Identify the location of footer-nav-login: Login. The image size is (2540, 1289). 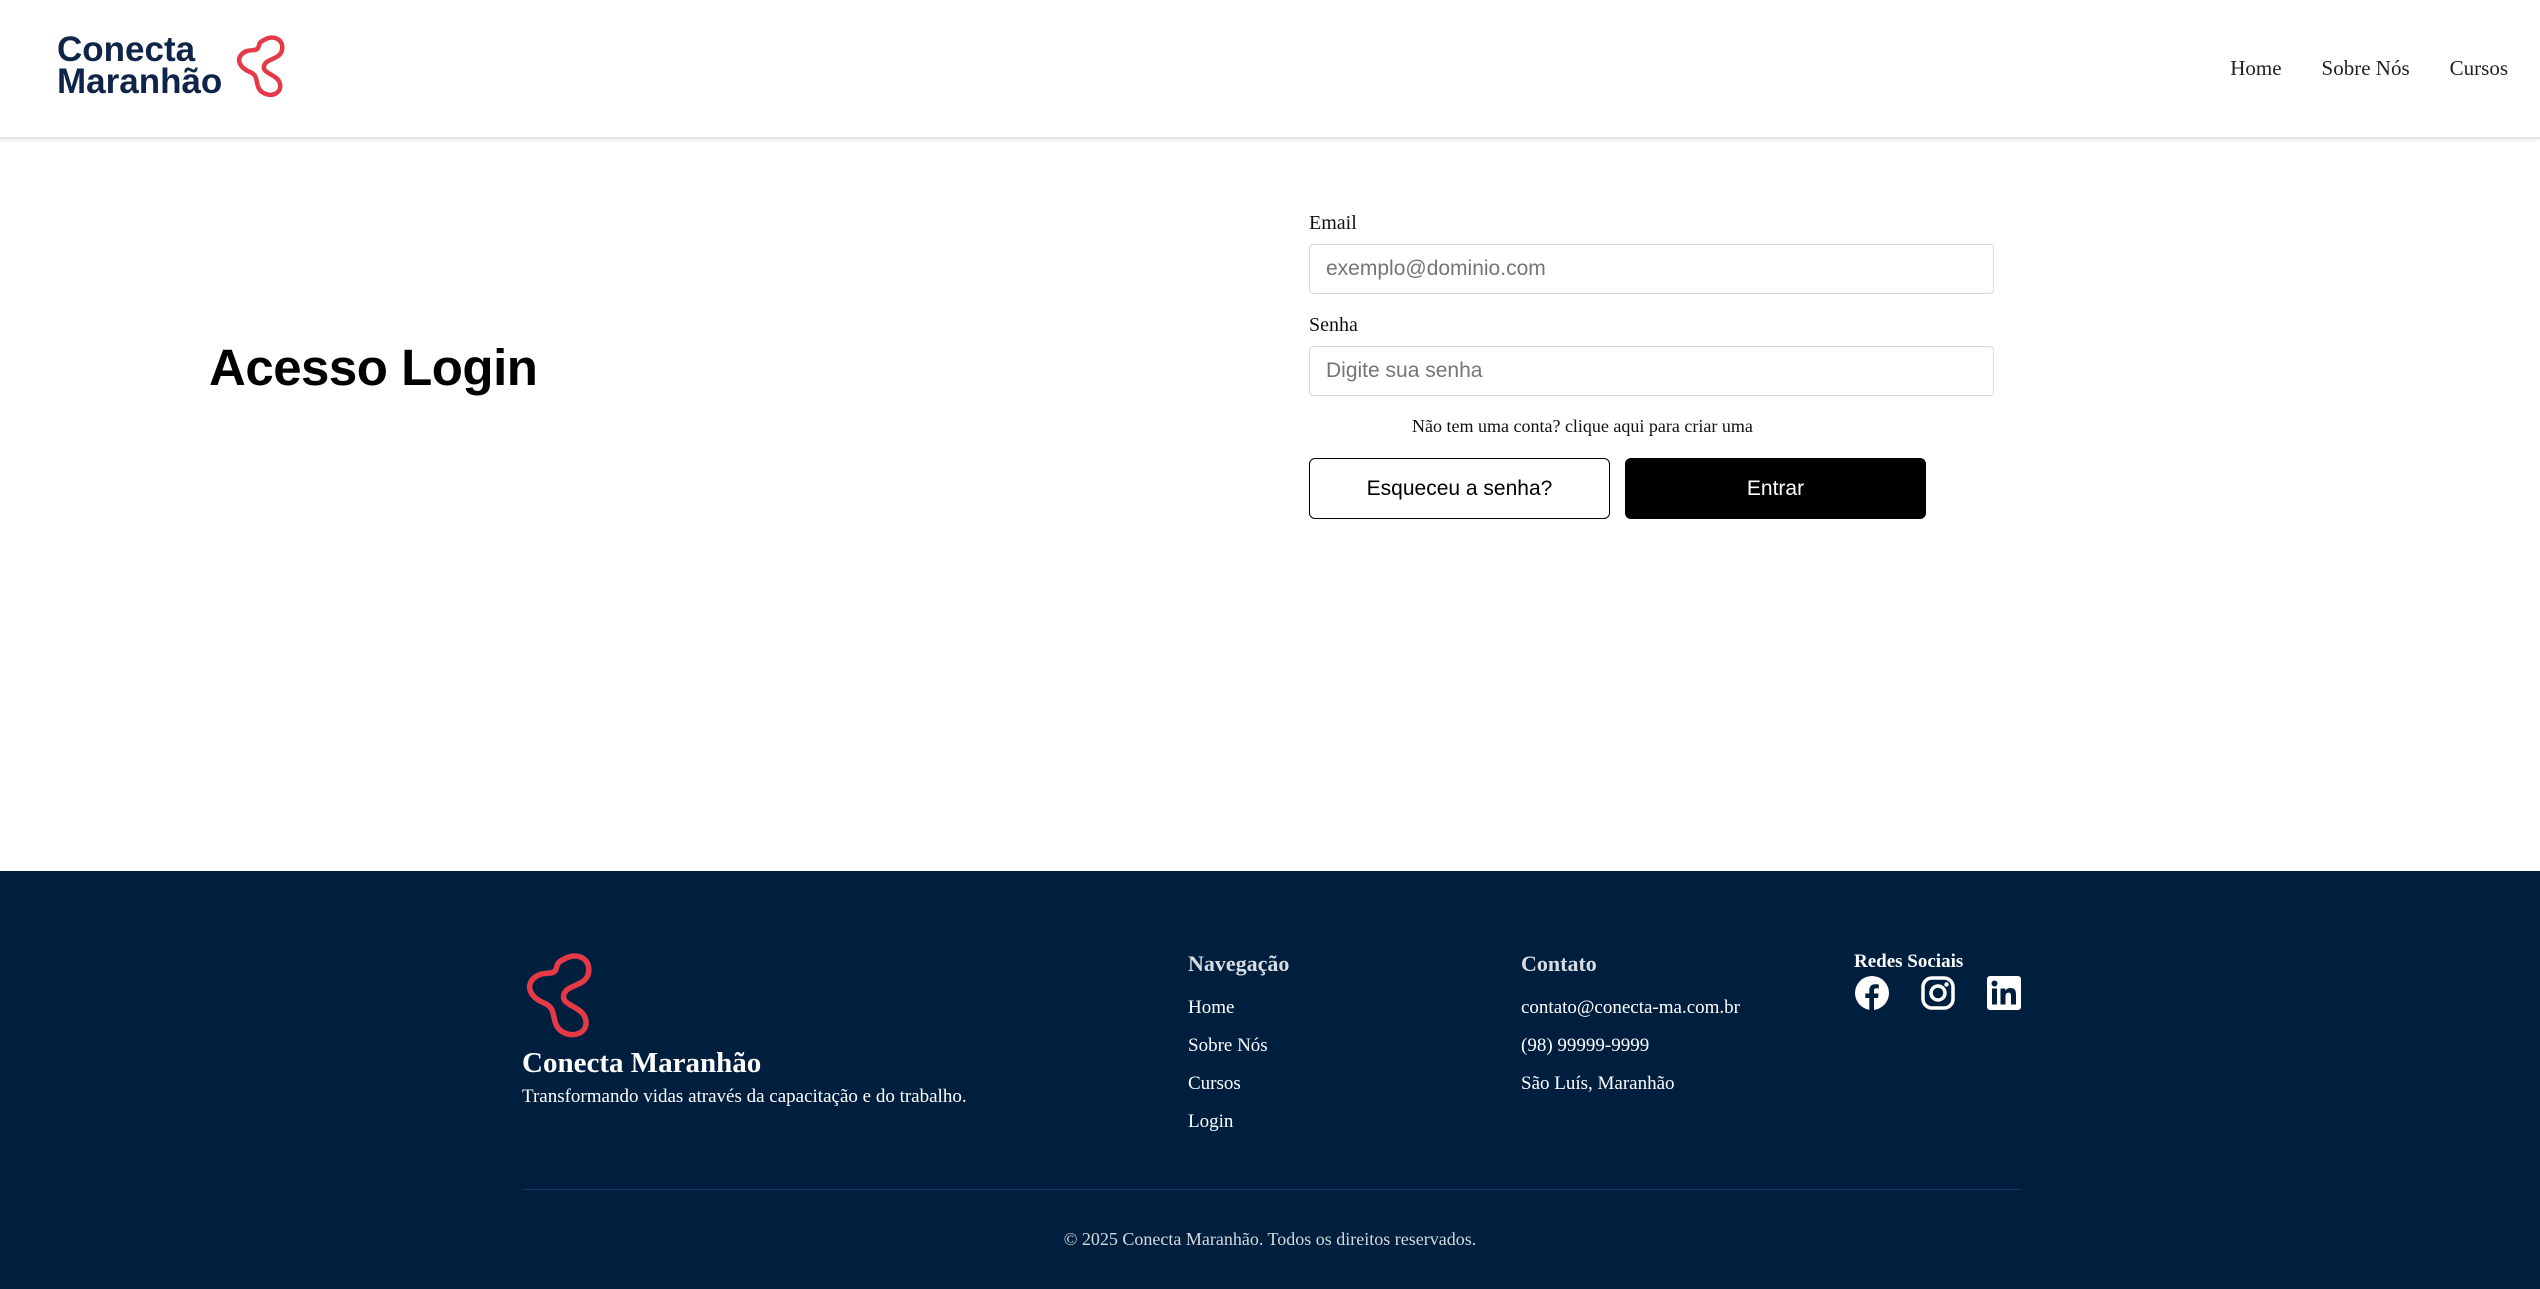
(1238, 1122).